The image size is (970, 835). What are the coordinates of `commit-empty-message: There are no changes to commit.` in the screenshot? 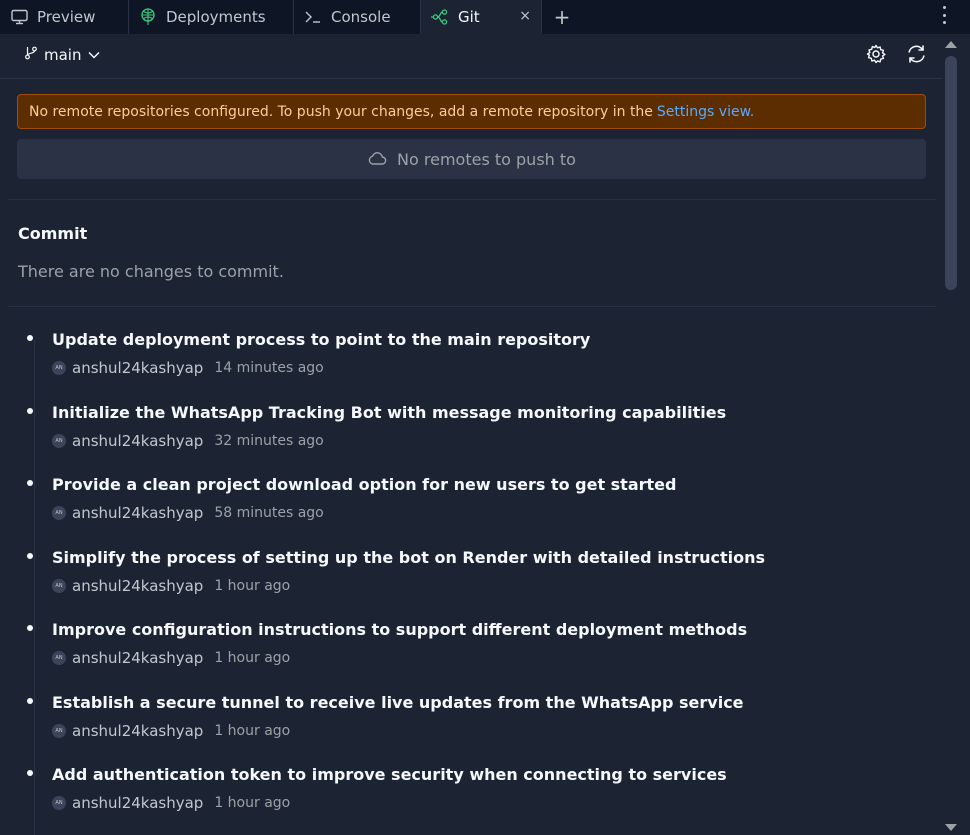 It's located at (151, 271).